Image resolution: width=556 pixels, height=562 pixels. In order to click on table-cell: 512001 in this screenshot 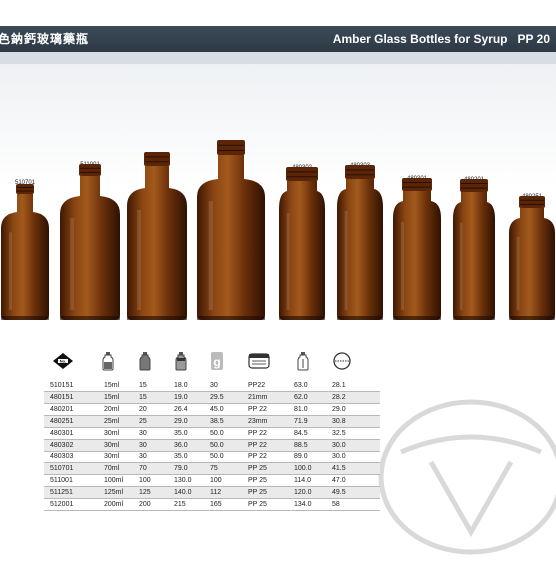, I will do `click(62, 504)`.